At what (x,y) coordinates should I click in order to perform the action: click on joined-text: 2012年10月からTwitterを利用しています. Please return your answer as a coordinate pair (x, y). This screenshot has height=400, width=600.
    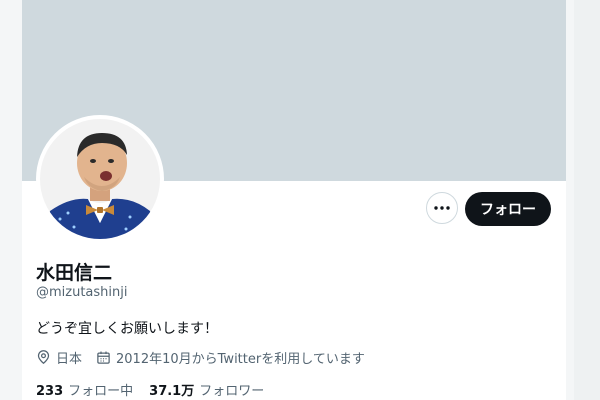
    Looking at the image, I should click on (240, 359).